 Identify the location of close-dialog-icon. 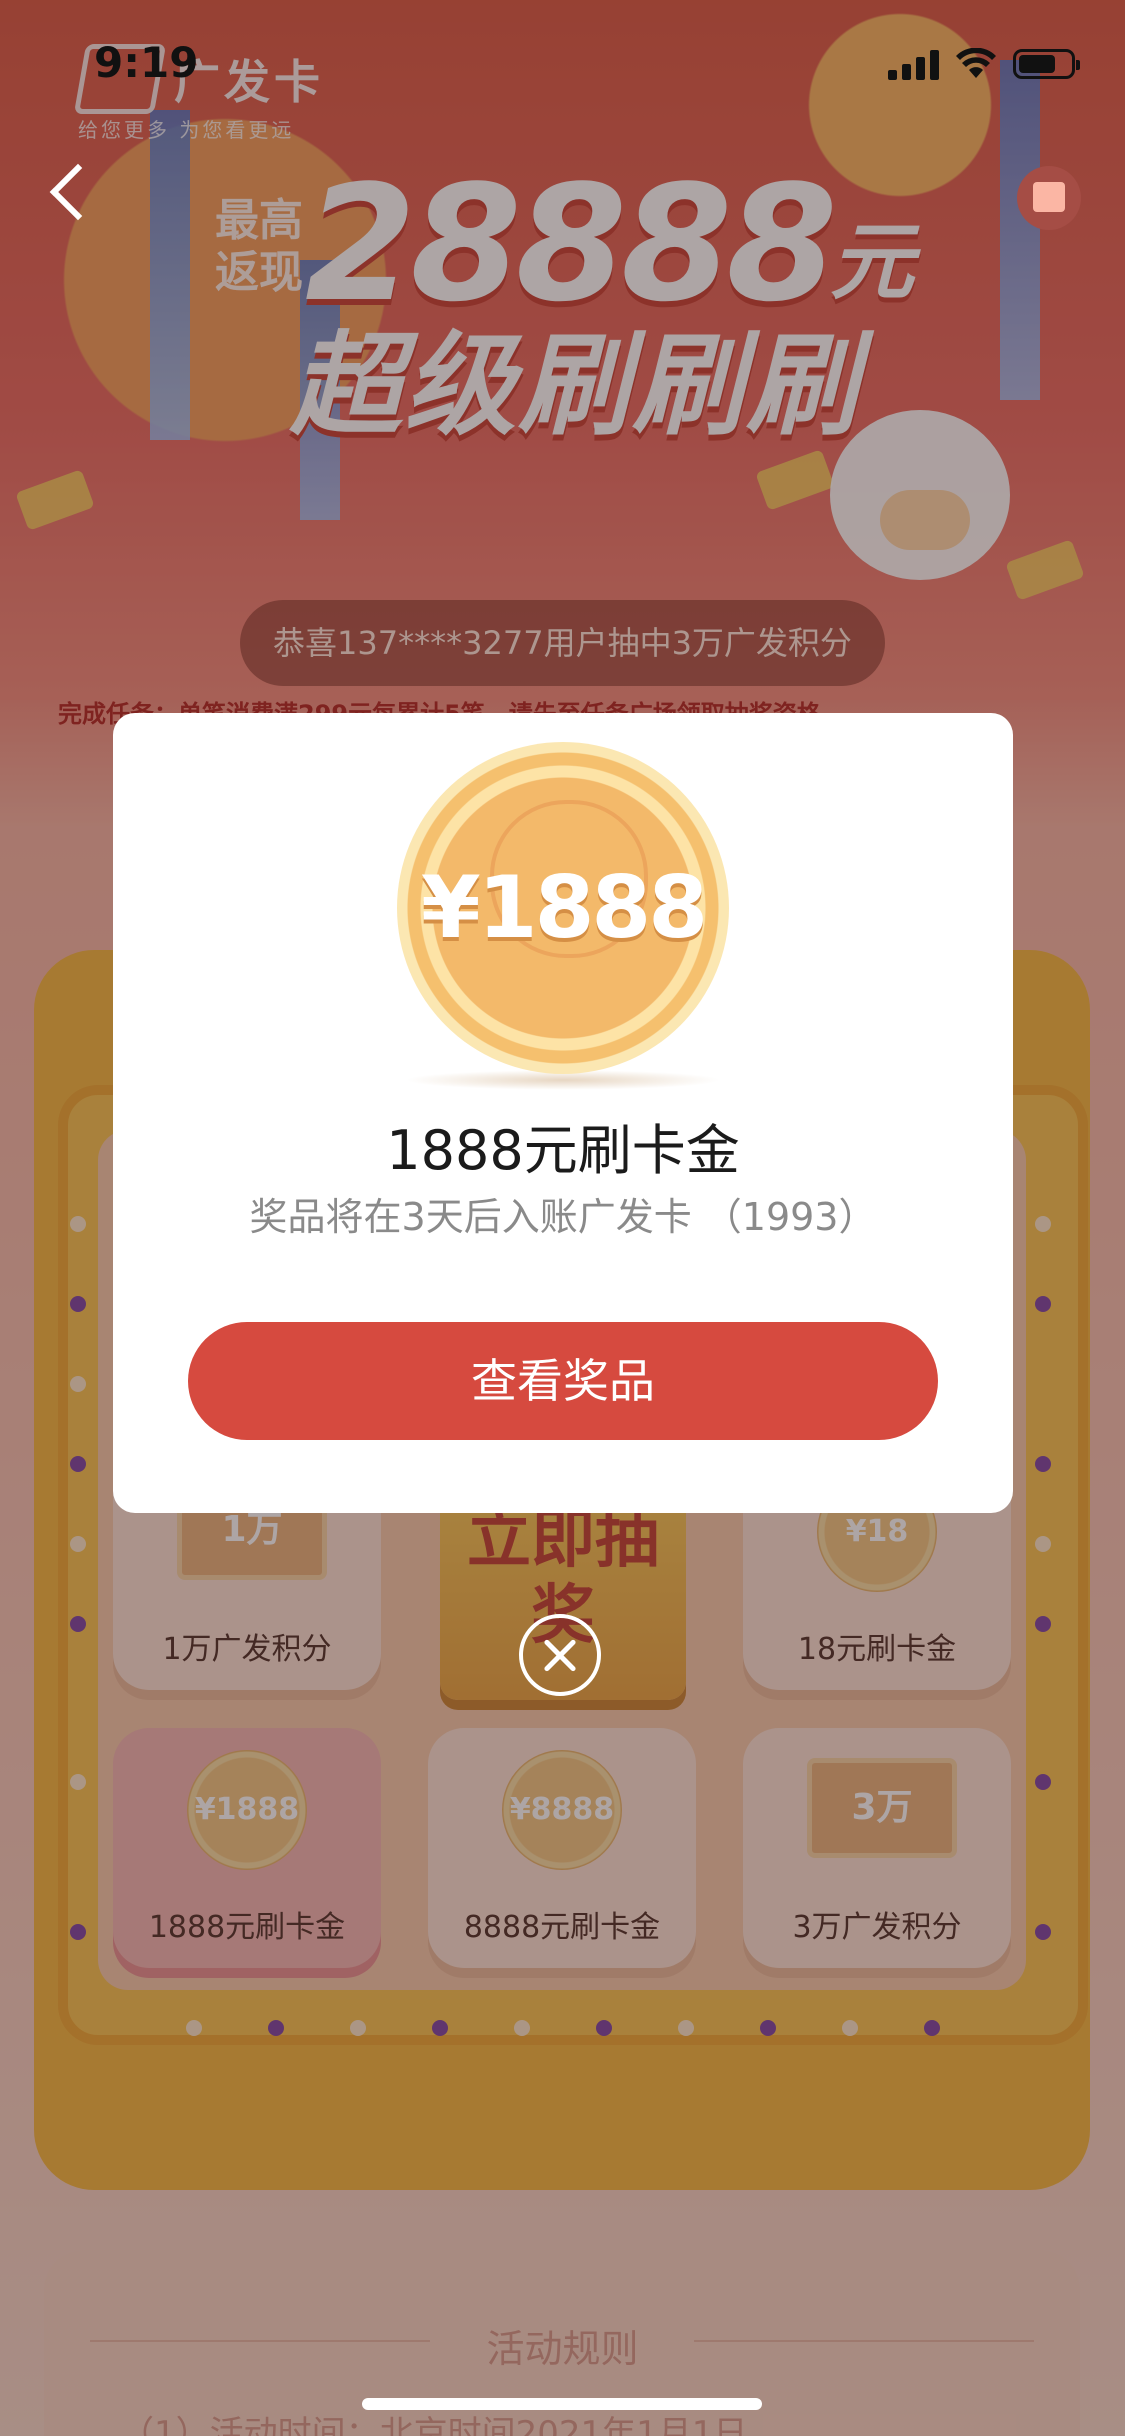
(560, 1655).